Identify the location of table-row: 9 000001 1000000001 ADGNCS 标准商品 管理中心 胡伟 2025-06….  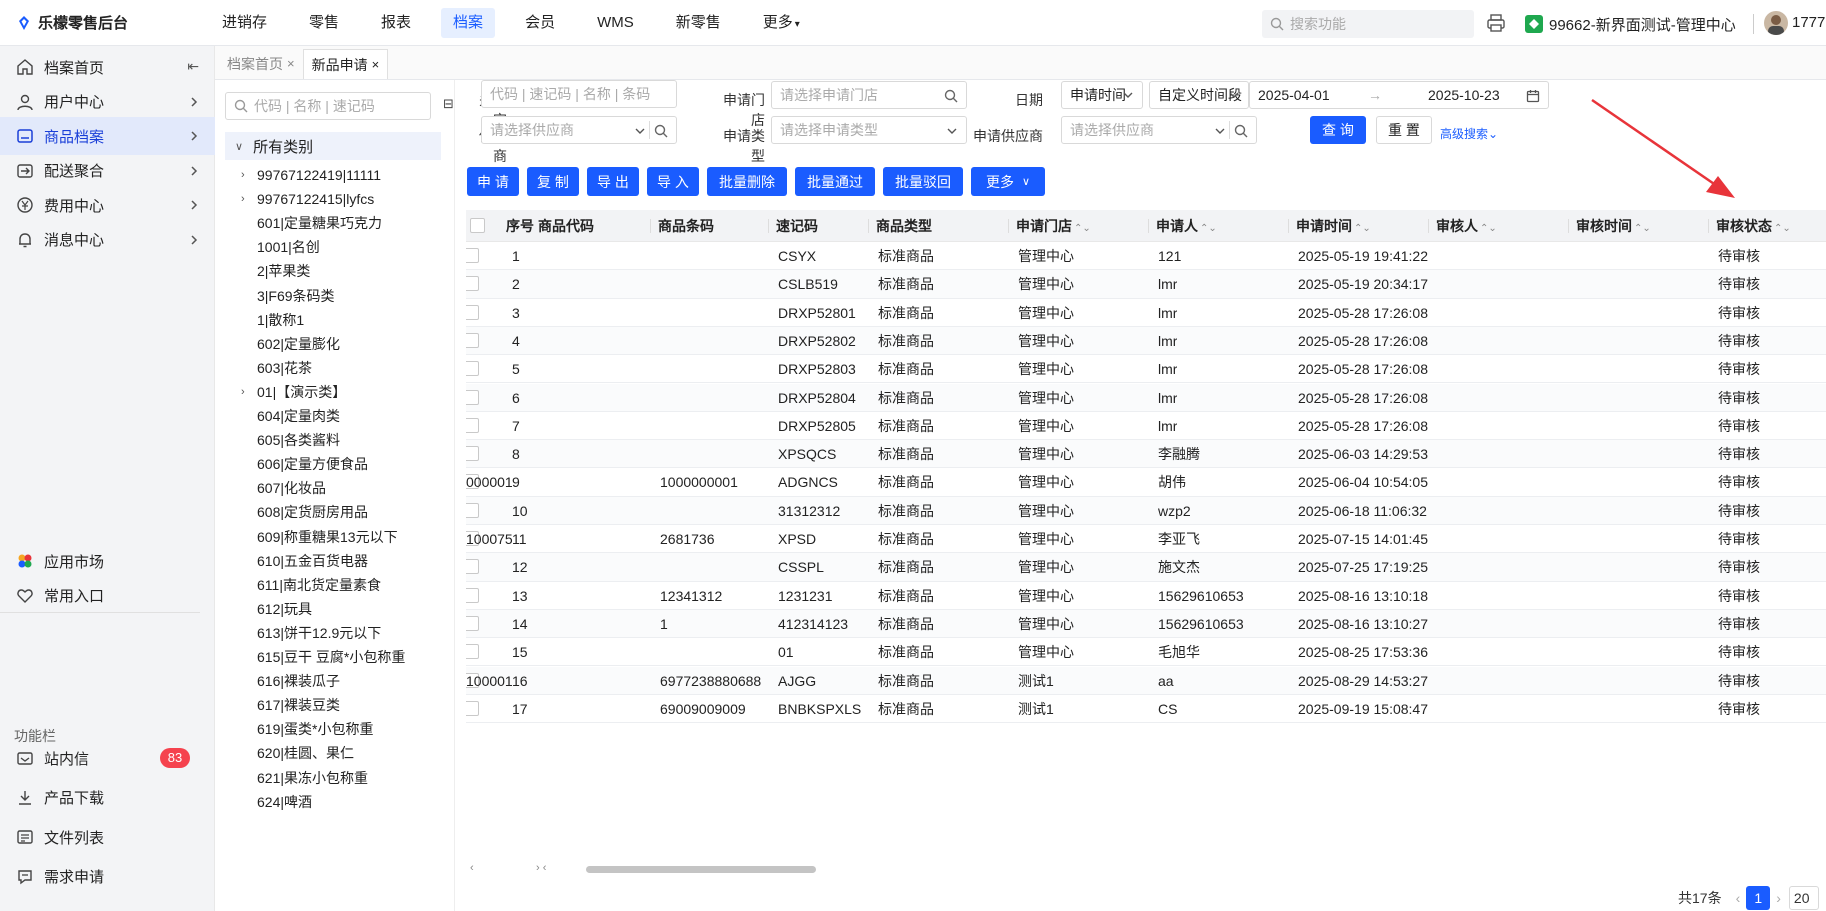
(1146, 482).